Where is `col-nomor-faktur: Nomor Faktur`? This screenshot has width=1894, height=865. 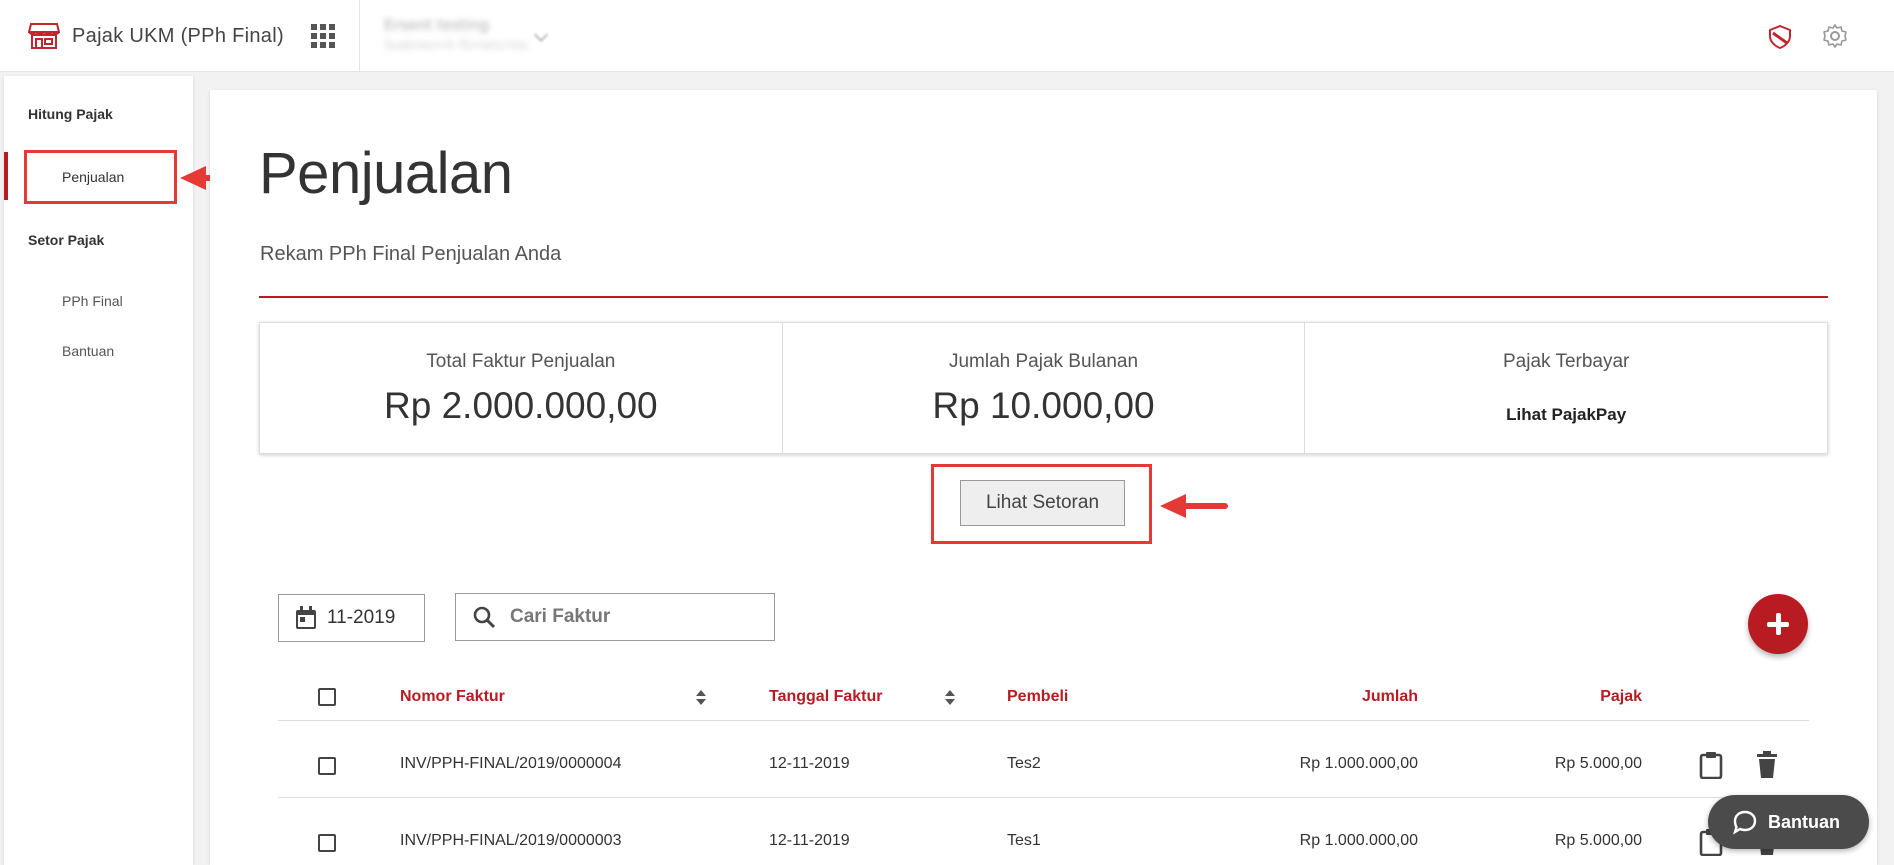 col-nomor-faktur: Nomor Faktur is located at coordinates (452, 696).